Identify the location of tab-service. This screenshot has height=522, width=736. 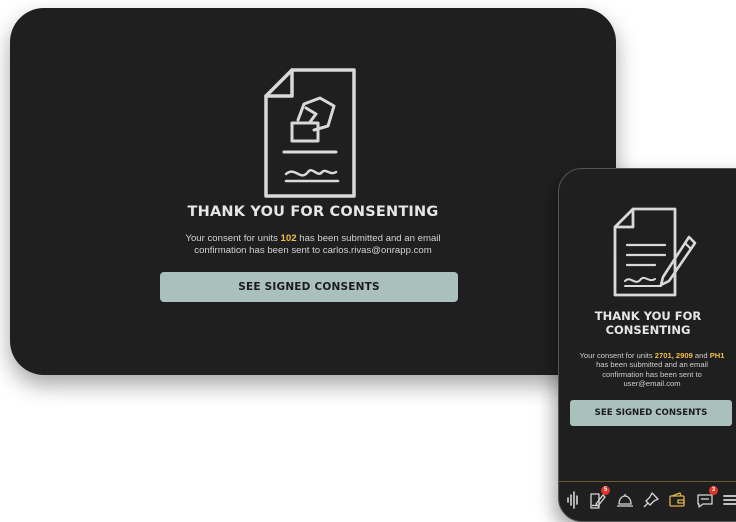
(625, 500).